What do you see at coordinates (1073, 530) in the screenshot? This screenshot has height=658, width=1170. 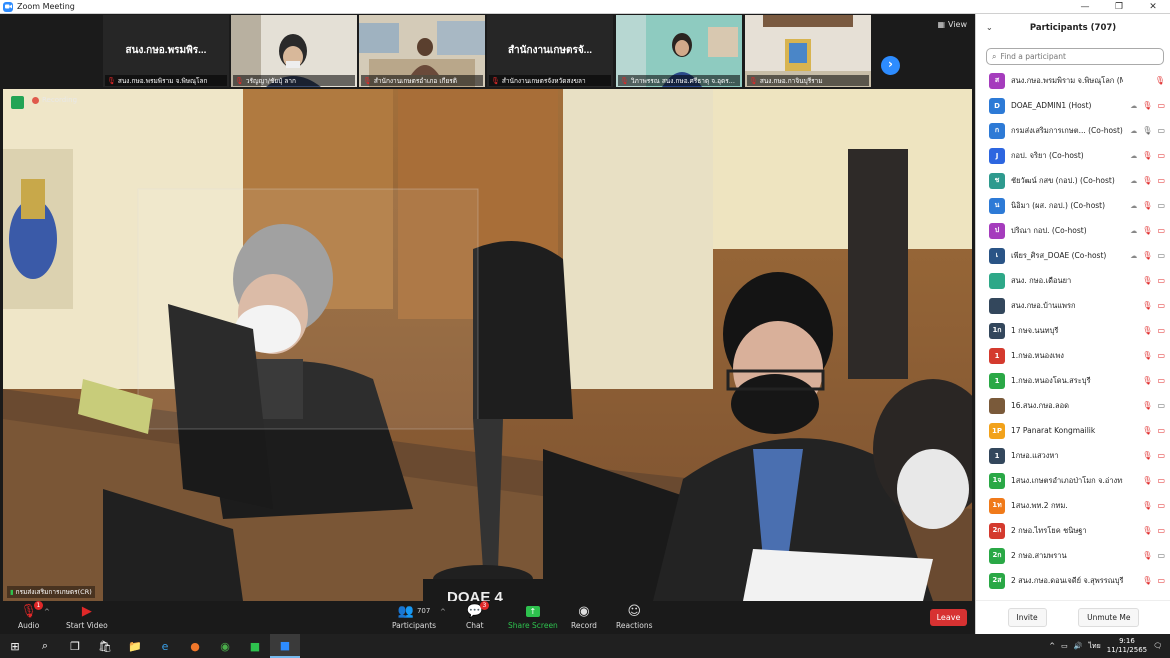 I see `participant-row: 2ก 2 กษอ.ไทรโยค ชนิษฐา 🎙 ▭` at bounding box center [1073, 530].